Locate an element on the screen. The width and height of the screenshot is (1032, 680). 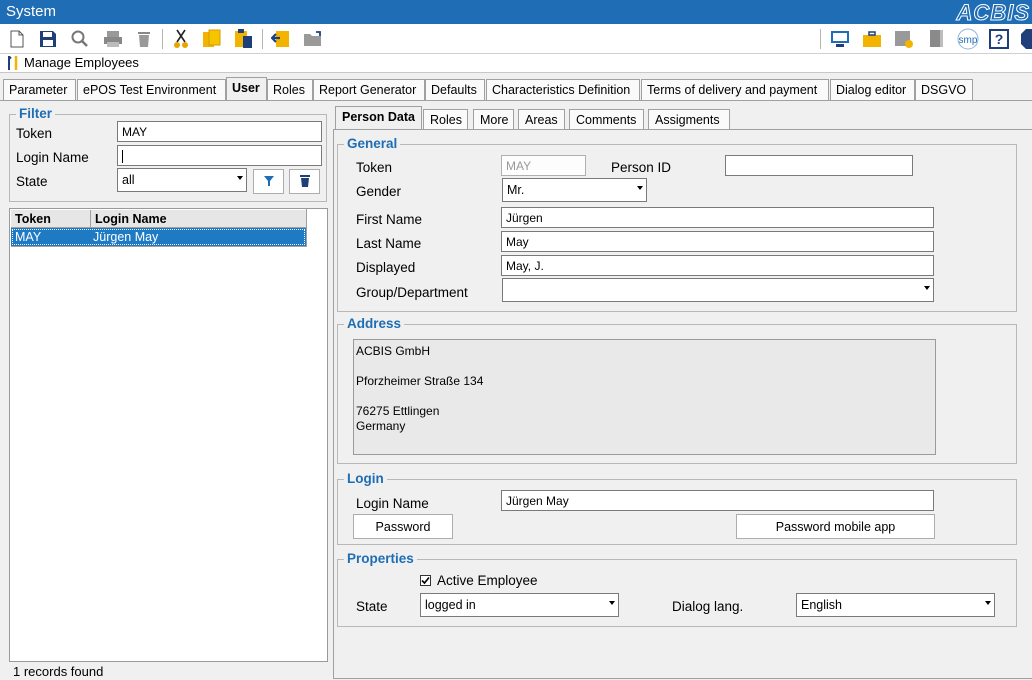
first-name-label: First Name is located at coordinates (389, 219).